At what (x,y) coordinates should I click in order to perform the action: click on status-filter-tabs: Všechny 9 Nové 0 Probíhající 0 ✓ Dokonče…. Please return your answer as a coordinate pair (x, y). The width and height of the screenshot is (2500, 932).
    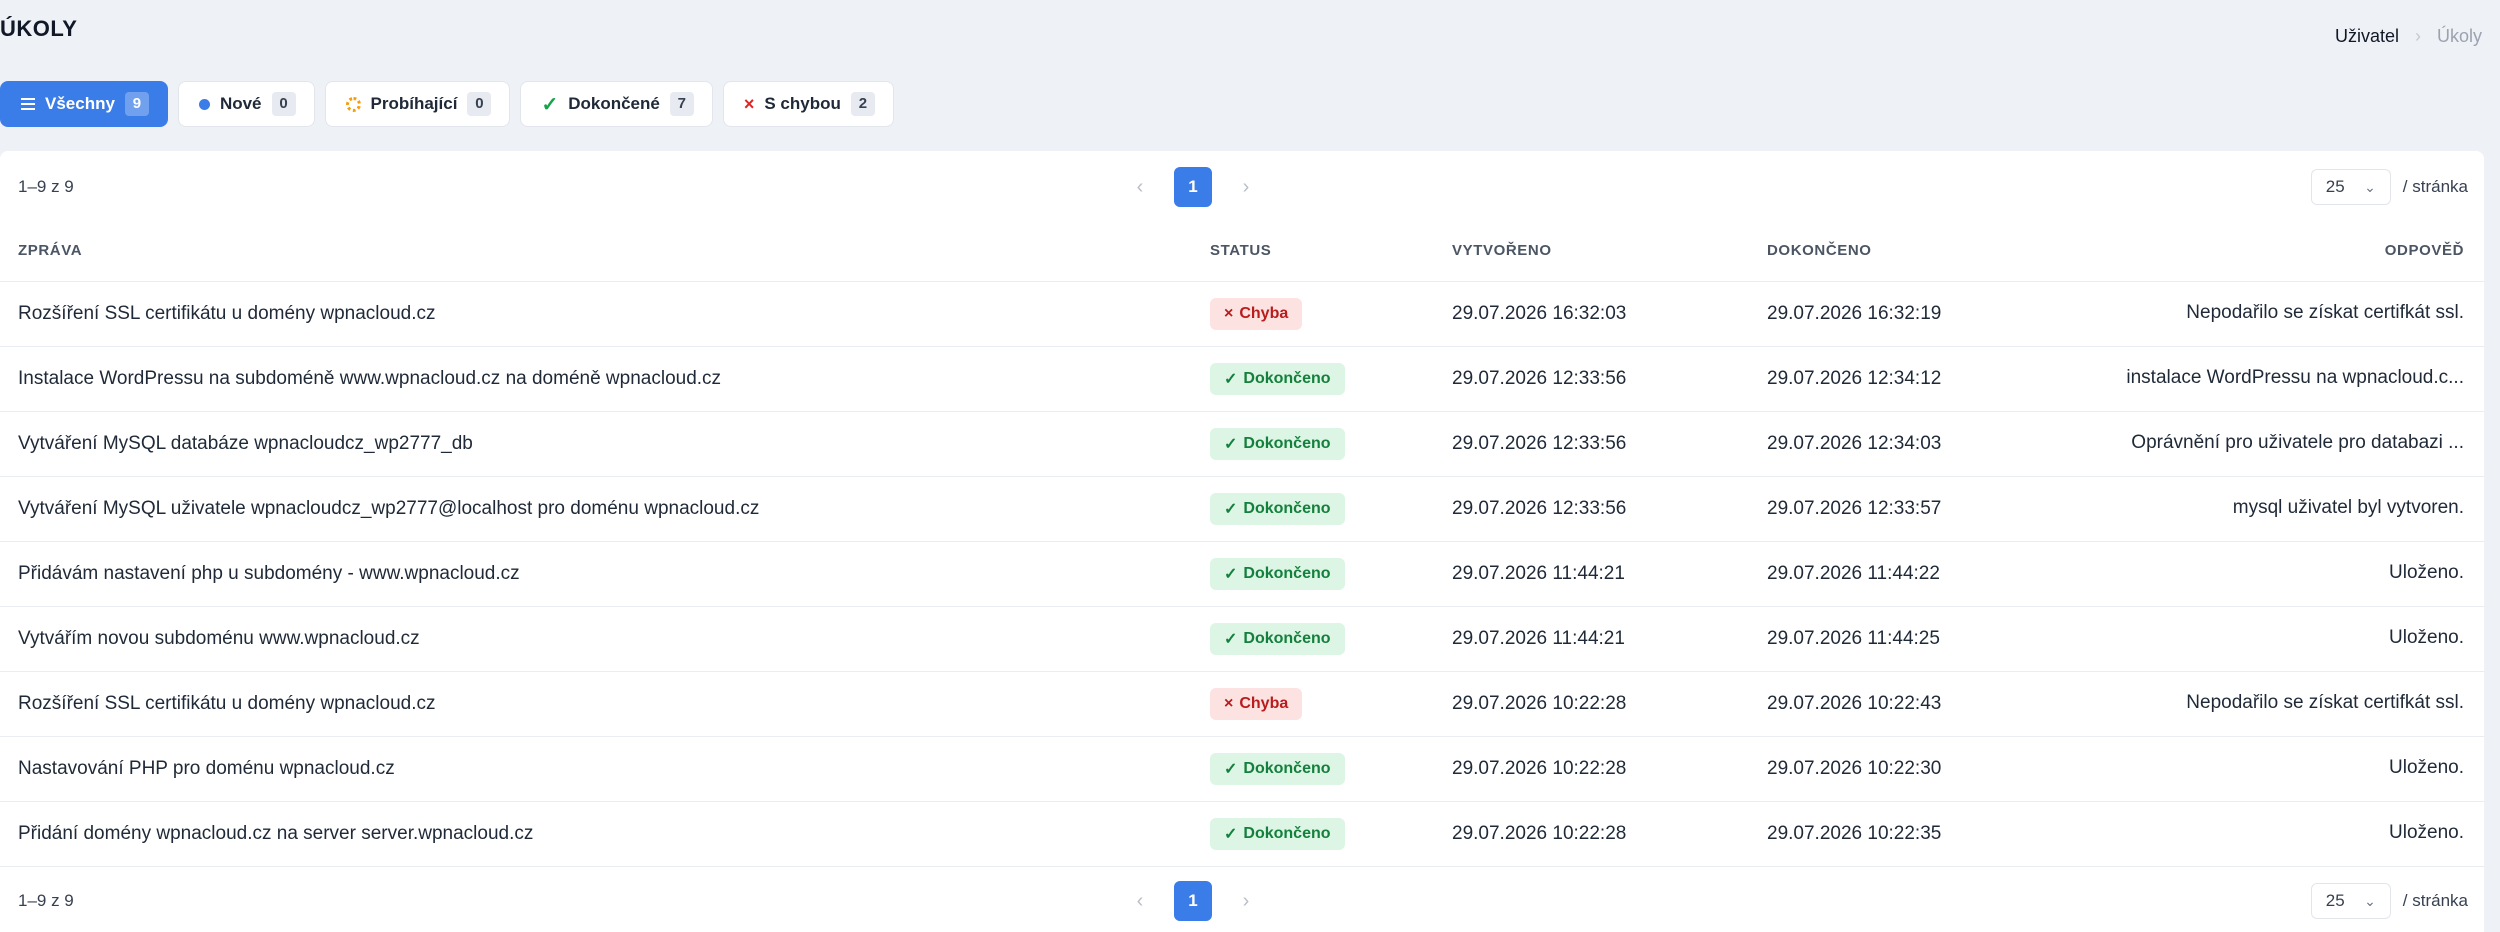
    Looking at the image, I should click on (447, 104).